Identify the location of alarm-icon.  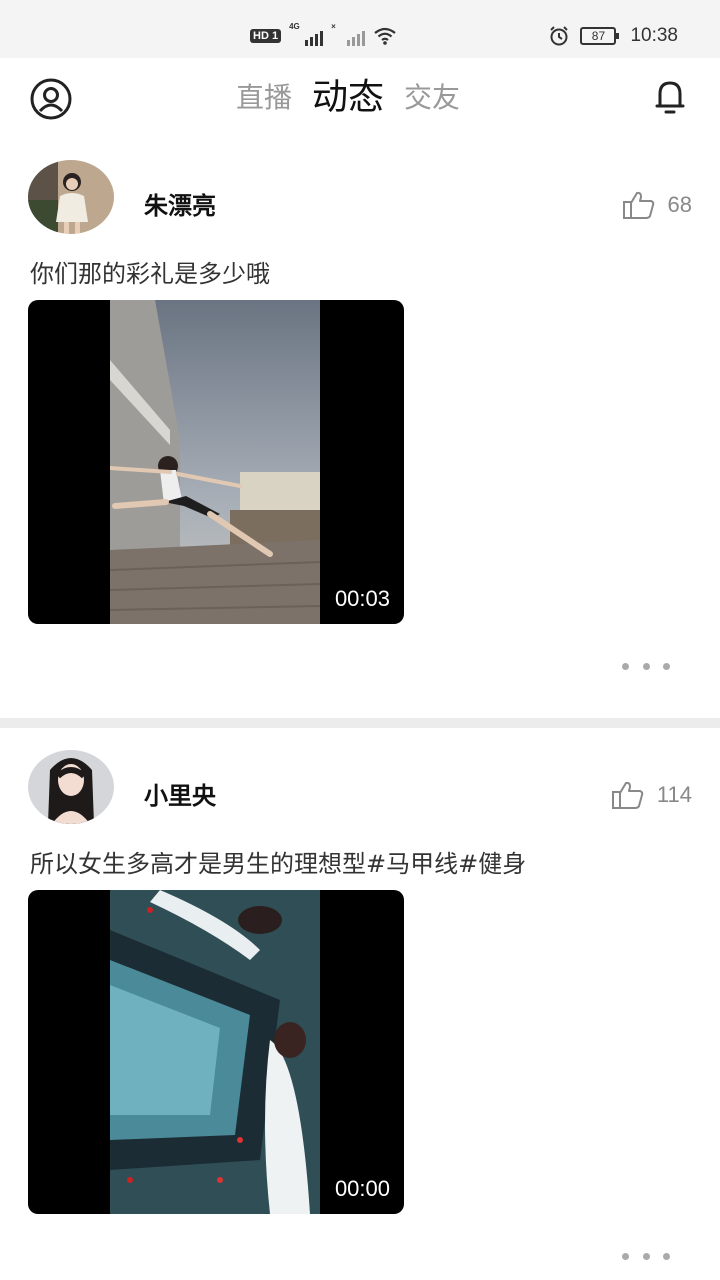
(559, 36).